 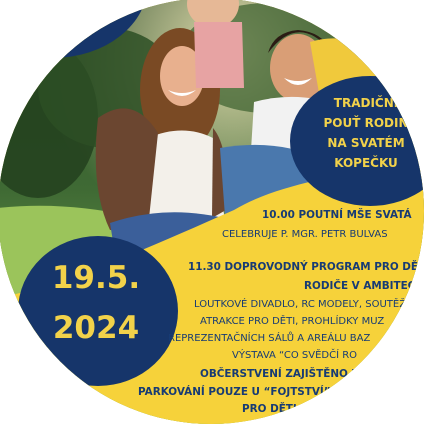 I want to click on schedule-line-1: 10.00 POUTNÍ MŠE SVATÁ, so click(x=337, y=215).